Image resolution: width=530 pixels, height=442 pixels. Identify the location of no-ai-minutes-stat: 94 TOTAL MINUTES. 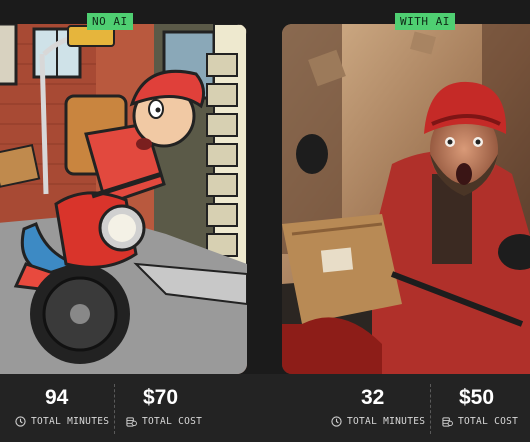
(62, 406).